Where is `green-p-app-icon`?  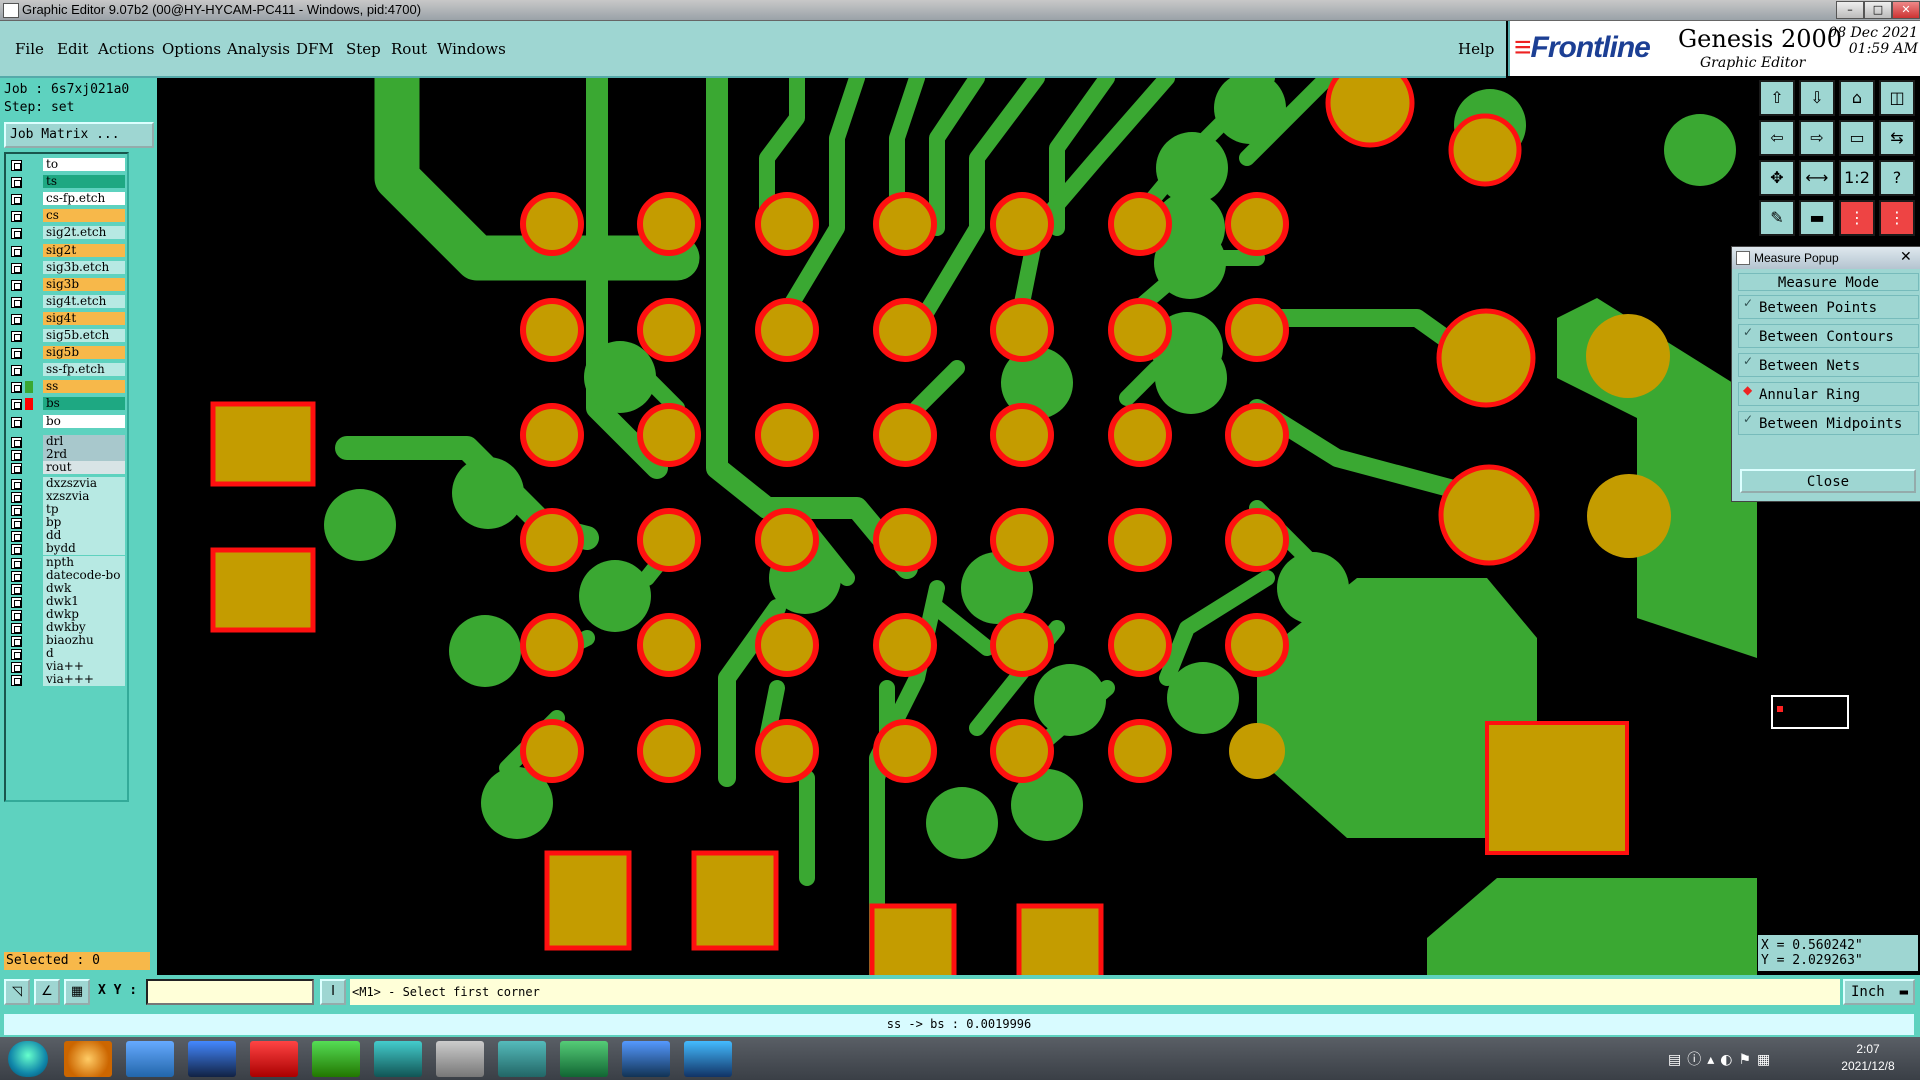 green-p-app-icon is located at coordinates (336, 1059).